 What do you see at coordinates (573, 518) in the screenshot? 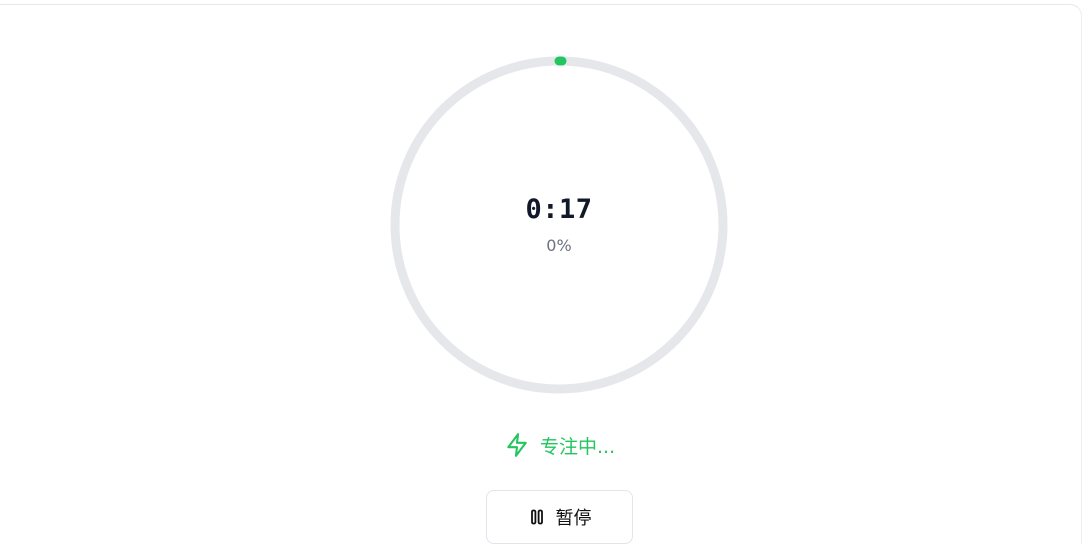
I see `pause-button-label: 暂停` at bounding box center [573, 518].